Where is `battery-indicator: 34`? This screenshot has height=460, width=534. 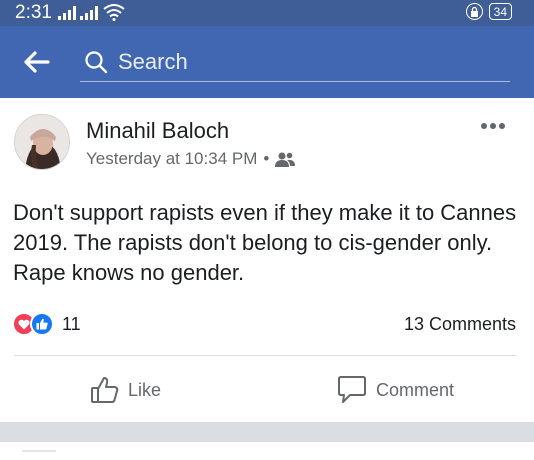
battery-indicator: 34 is located at coordinates (500, 11).